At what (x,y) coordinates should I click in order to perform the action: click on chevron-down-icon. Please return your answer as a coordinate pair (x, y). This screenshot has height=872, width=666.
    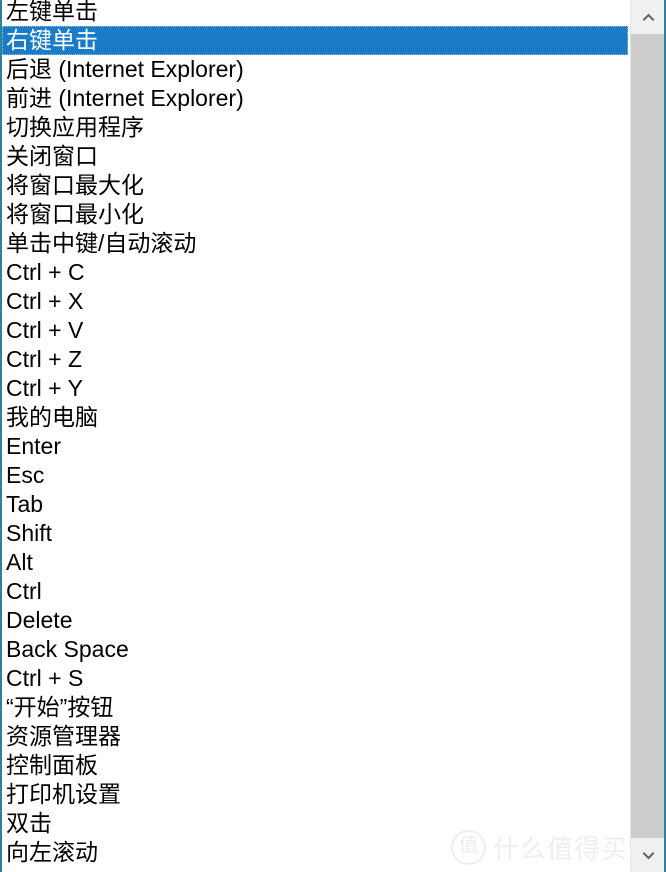
    Looking at the image, I should click on (648, 855).